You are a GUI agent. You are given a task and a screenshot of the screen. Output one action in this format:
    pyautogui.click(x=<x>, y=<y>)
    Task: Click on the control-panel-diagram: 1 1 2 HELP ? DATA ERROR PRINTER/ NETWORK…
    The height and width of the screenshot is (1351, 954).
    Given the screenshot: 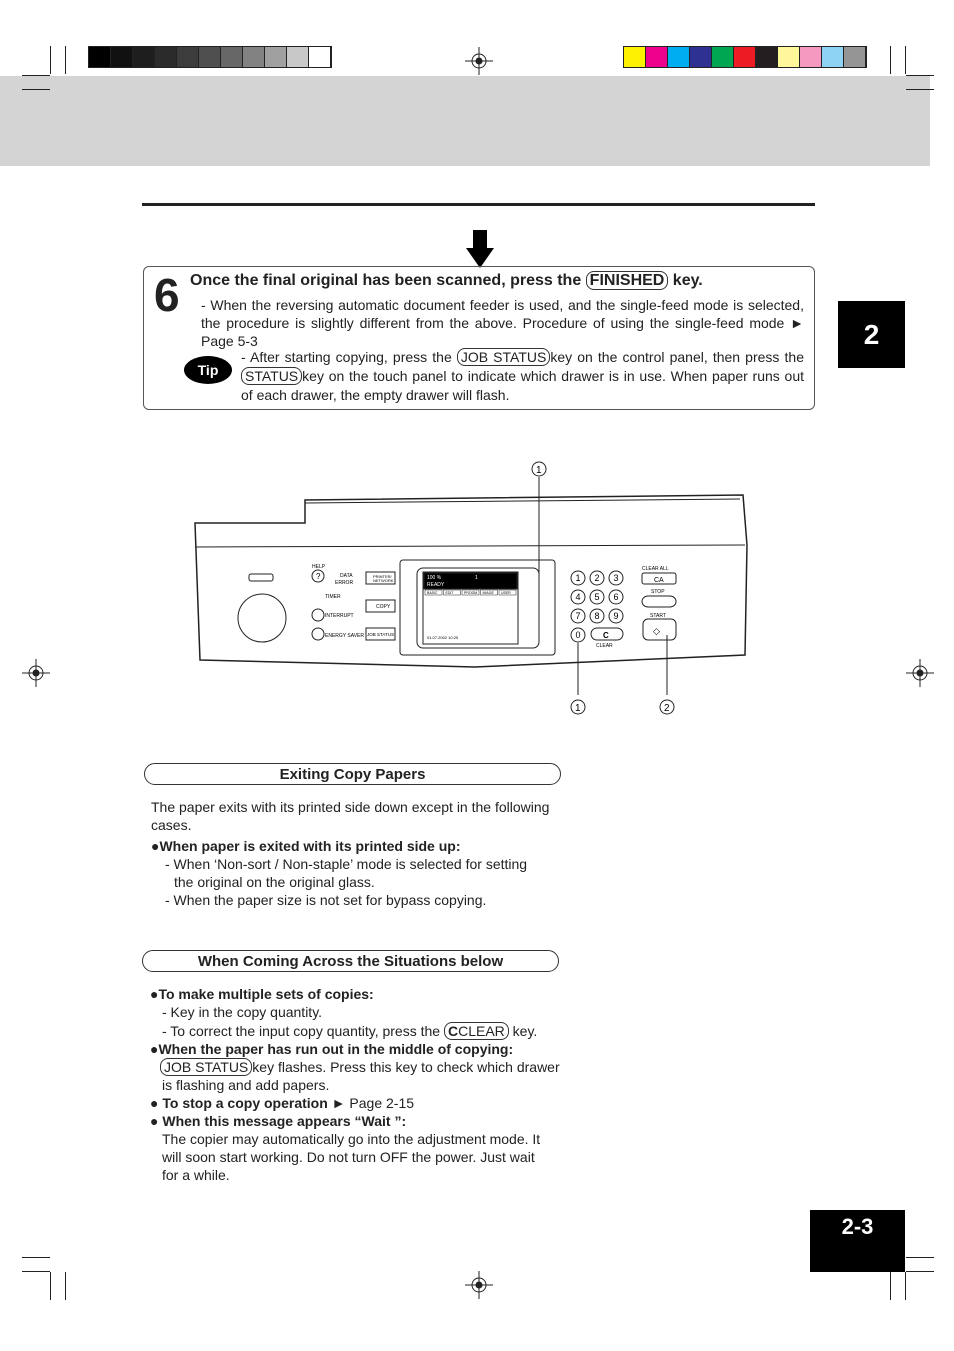 What is the action you would take?
    pyautogui.click(x=471, y=588)
    